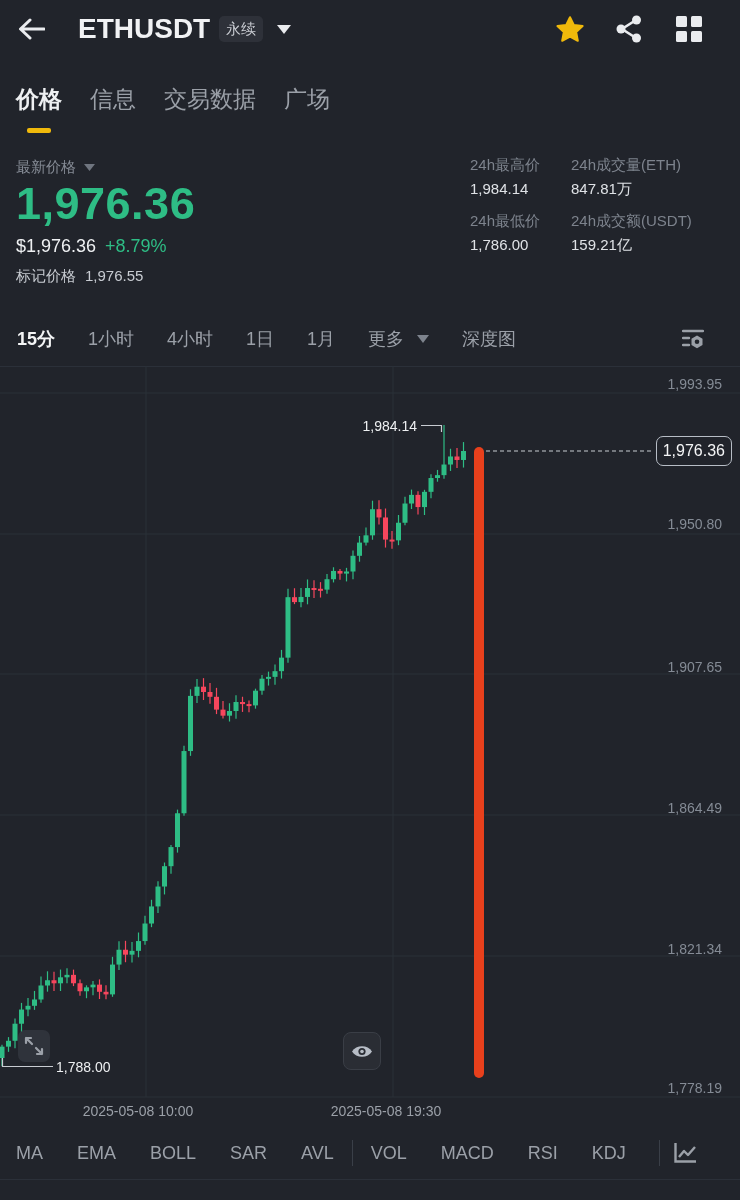 The height and width of the screenshot is (1200, 740). I want to click on price-label: 最新价格, so click(46, 167).